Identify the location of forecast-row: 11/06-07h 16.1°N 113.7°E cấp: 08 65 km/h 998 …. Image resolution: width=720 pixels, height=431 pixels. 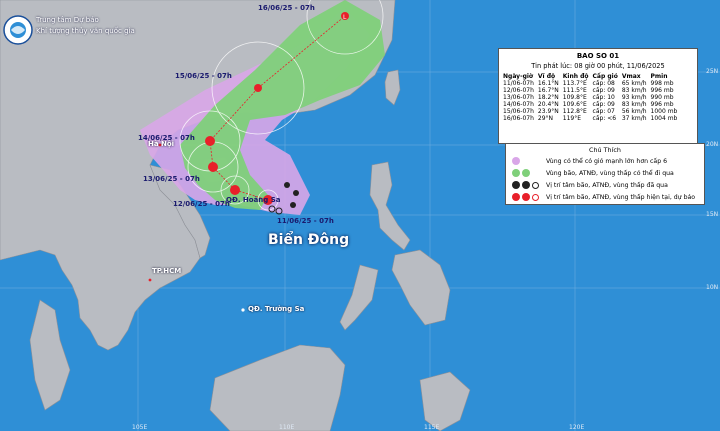
(590, 83).